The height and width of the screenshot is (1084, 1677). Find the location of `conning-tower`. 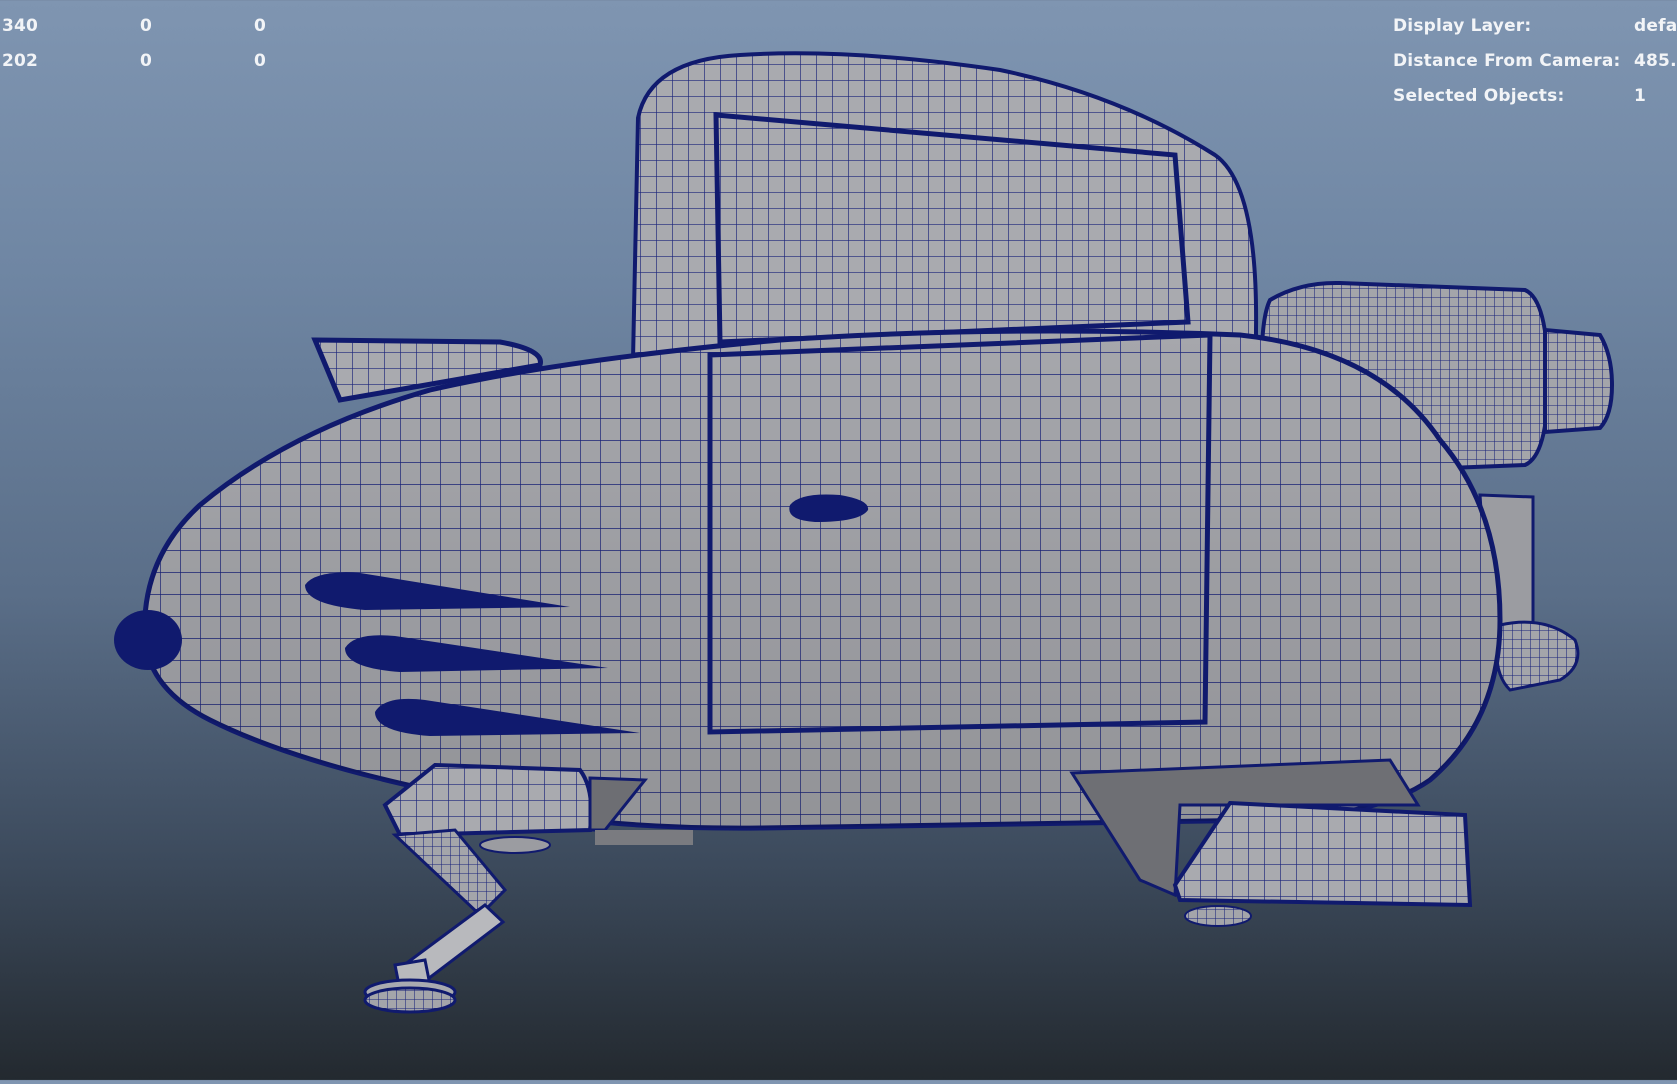

conning-tower is located at coordinates (944, 206).